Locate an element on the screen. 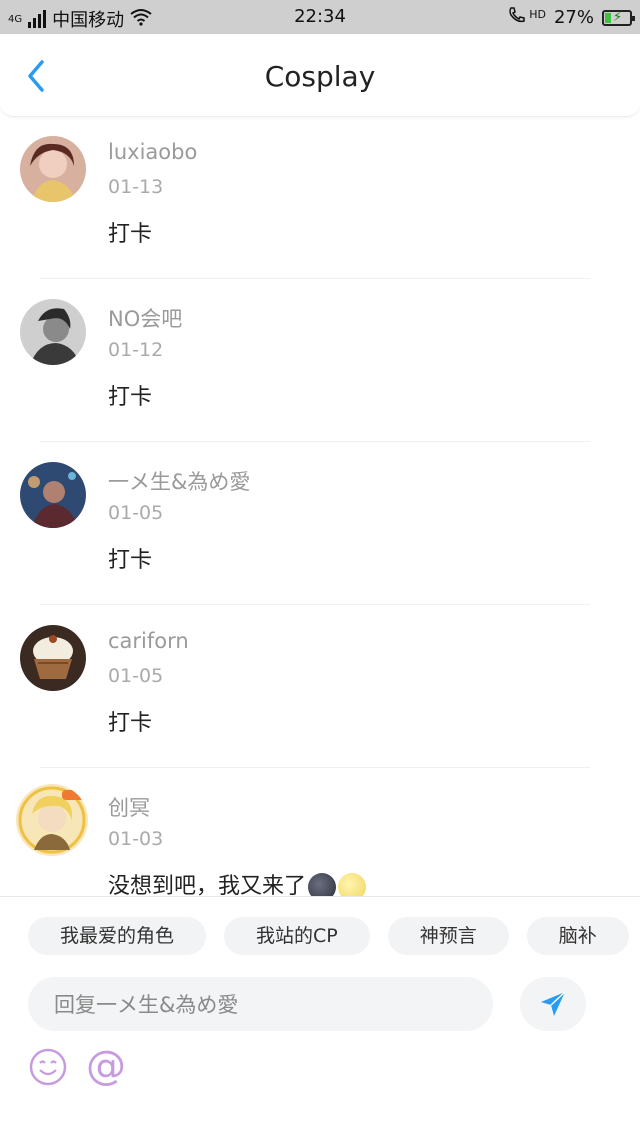 The image size is (640, 1139). chip-imagine: 脑补 is located at coordinates (577, 936).